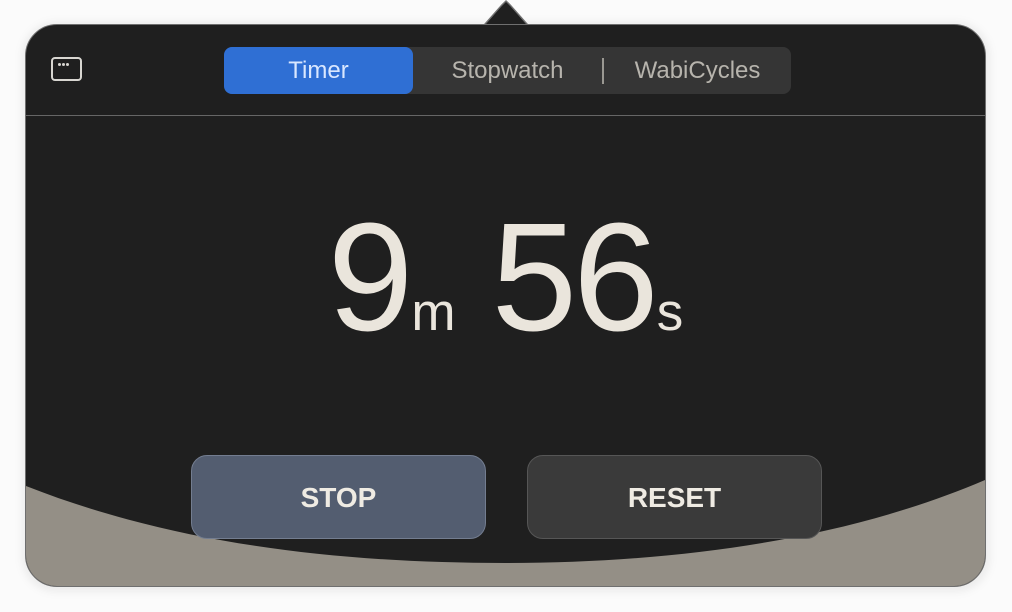 The image size is (1012, 612). What do you see at coordinates (505, 115) in the screenshot?
I see `header-divider` at bounding box center [505, 115].